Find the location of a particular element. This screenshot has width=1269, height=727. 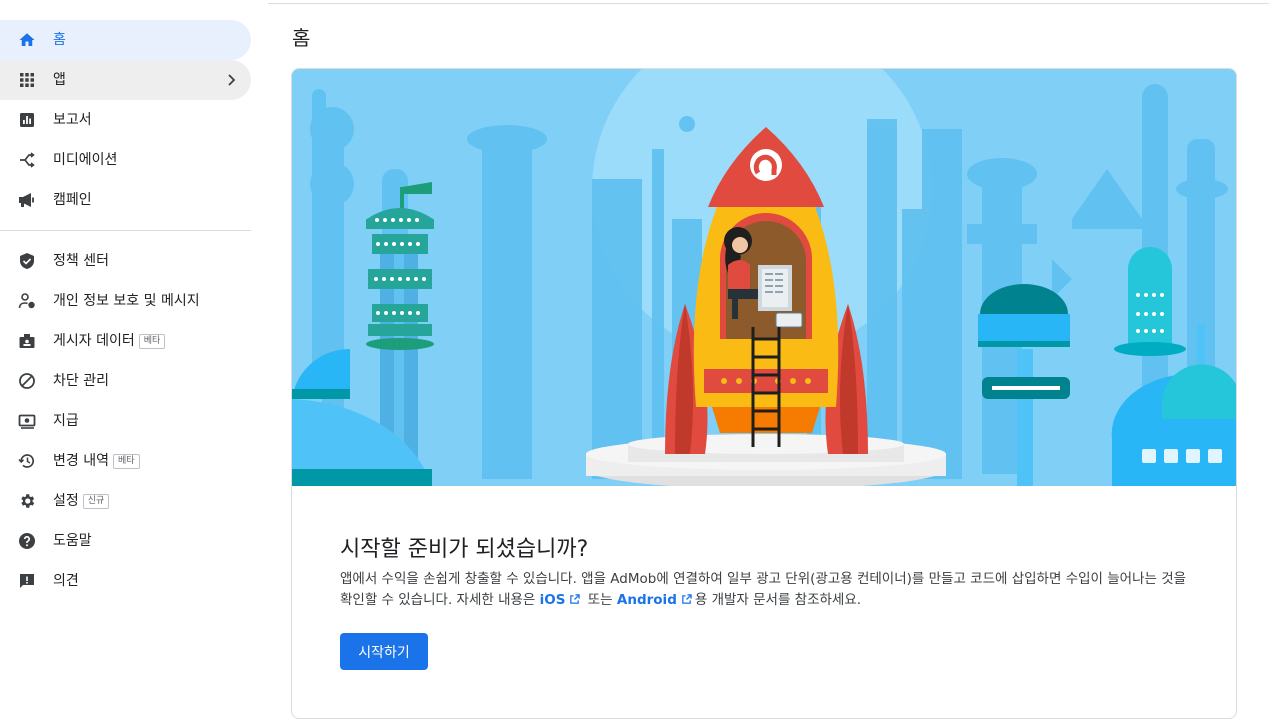

sidebar-item-label: 앱 is located at coordinates (59, 80).